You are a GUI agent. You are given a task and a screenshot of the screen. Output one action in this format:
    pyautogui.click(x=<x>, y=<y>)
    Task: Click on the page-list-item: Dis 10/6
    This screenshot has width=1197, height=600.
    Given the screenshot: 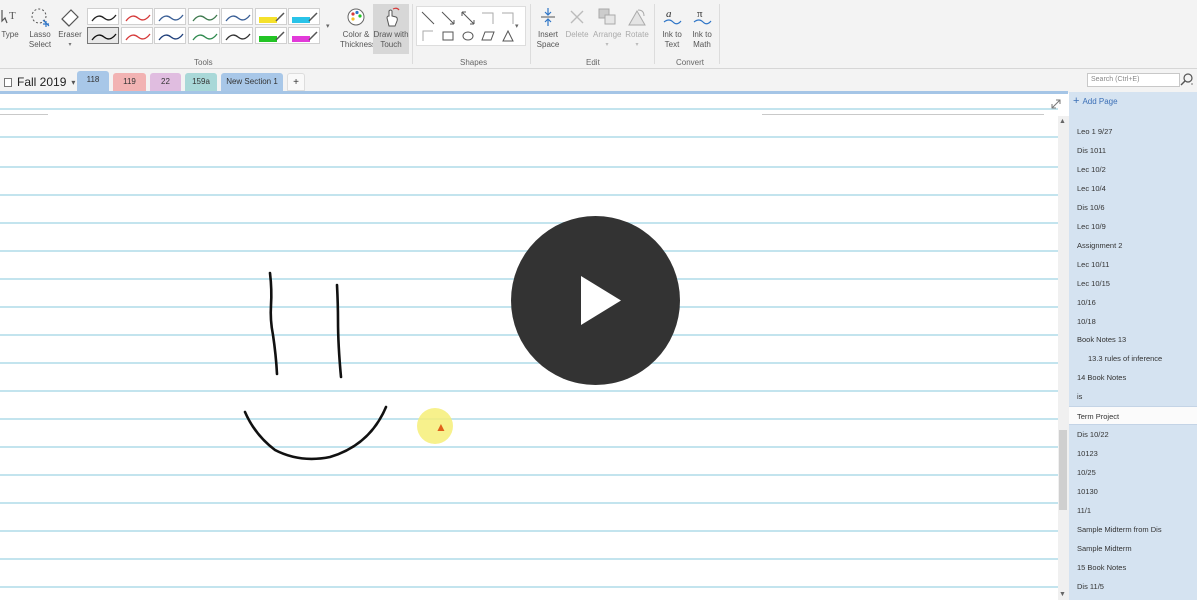 What is the action you would take?
    pyautogui.click(x=1133, y=207)
    